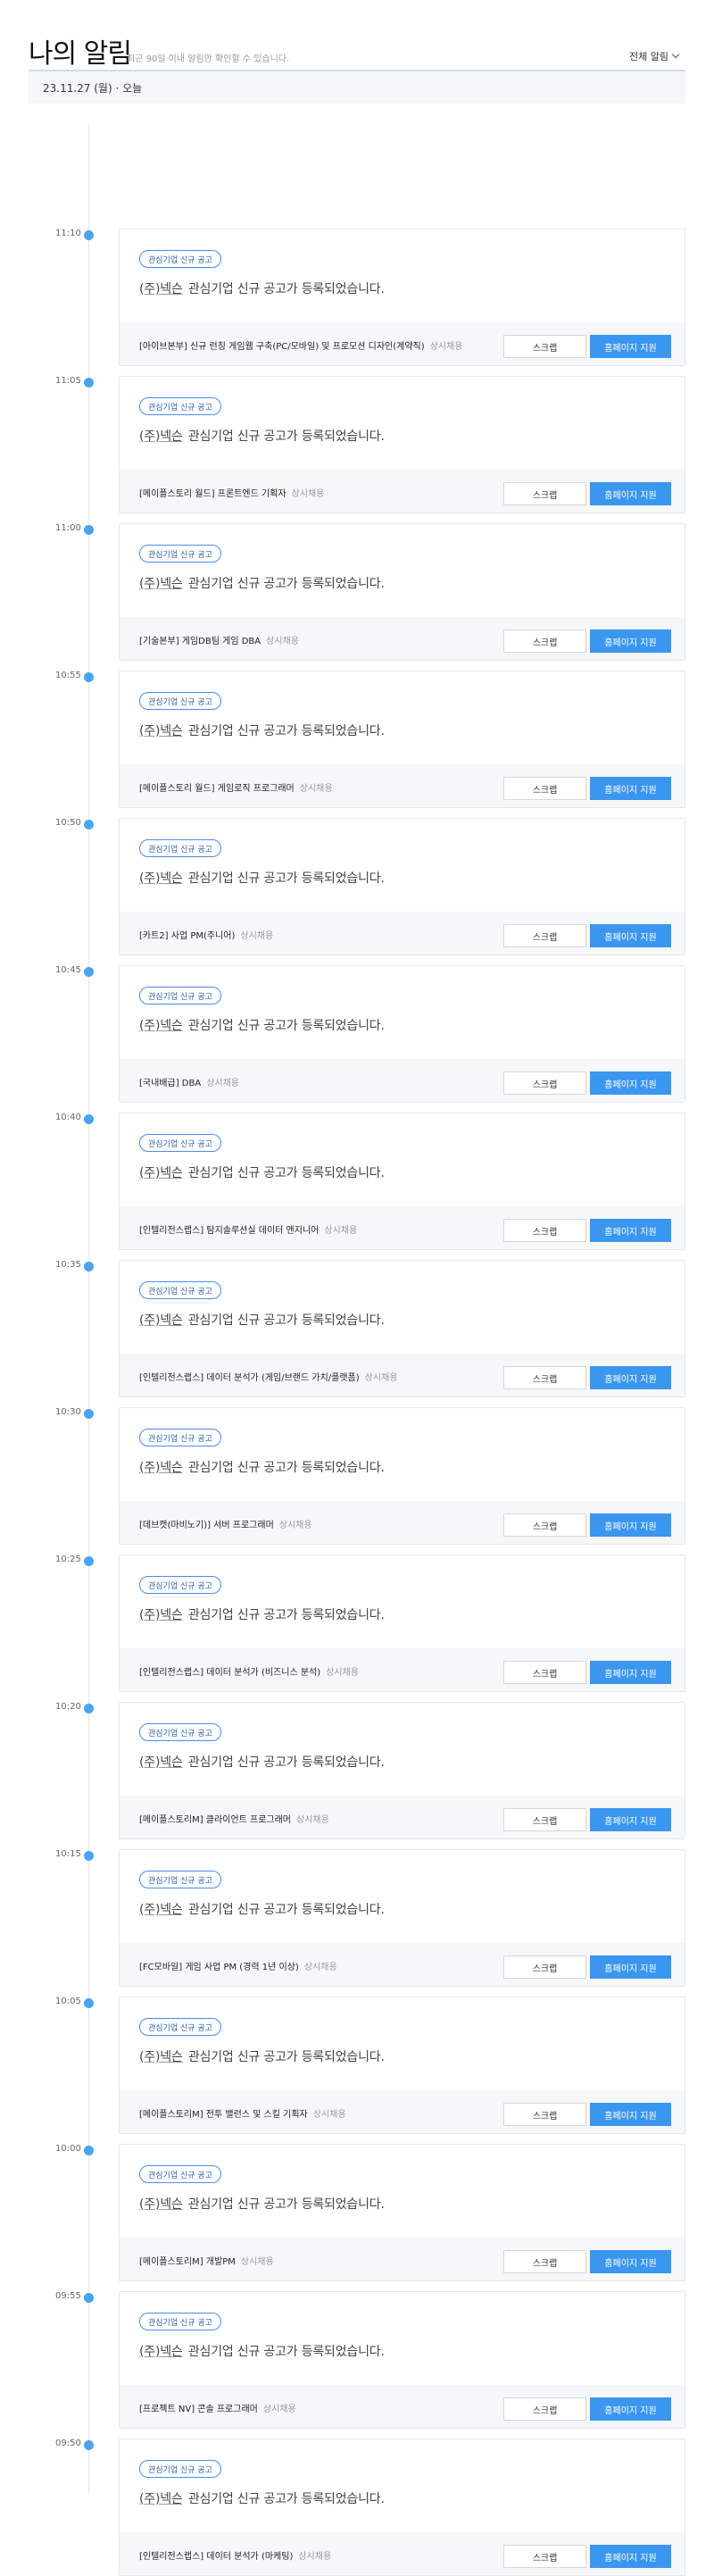 The image size is (714, 2576). I want to click on job-title-link: [인텔리전스랩스] 데이터 분석가 (비즈니스 분석) 상시채용, so click(249, 1671).